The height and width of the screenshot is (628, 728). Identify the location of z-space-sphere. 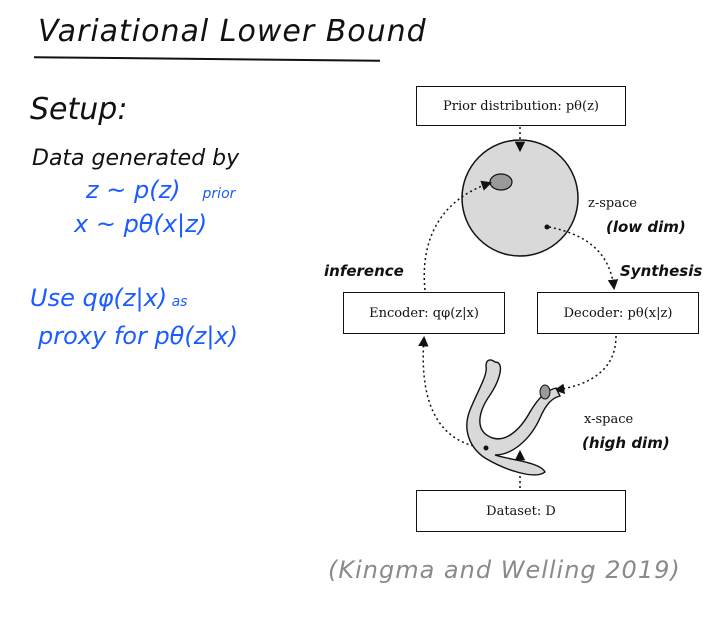
(520, 198).